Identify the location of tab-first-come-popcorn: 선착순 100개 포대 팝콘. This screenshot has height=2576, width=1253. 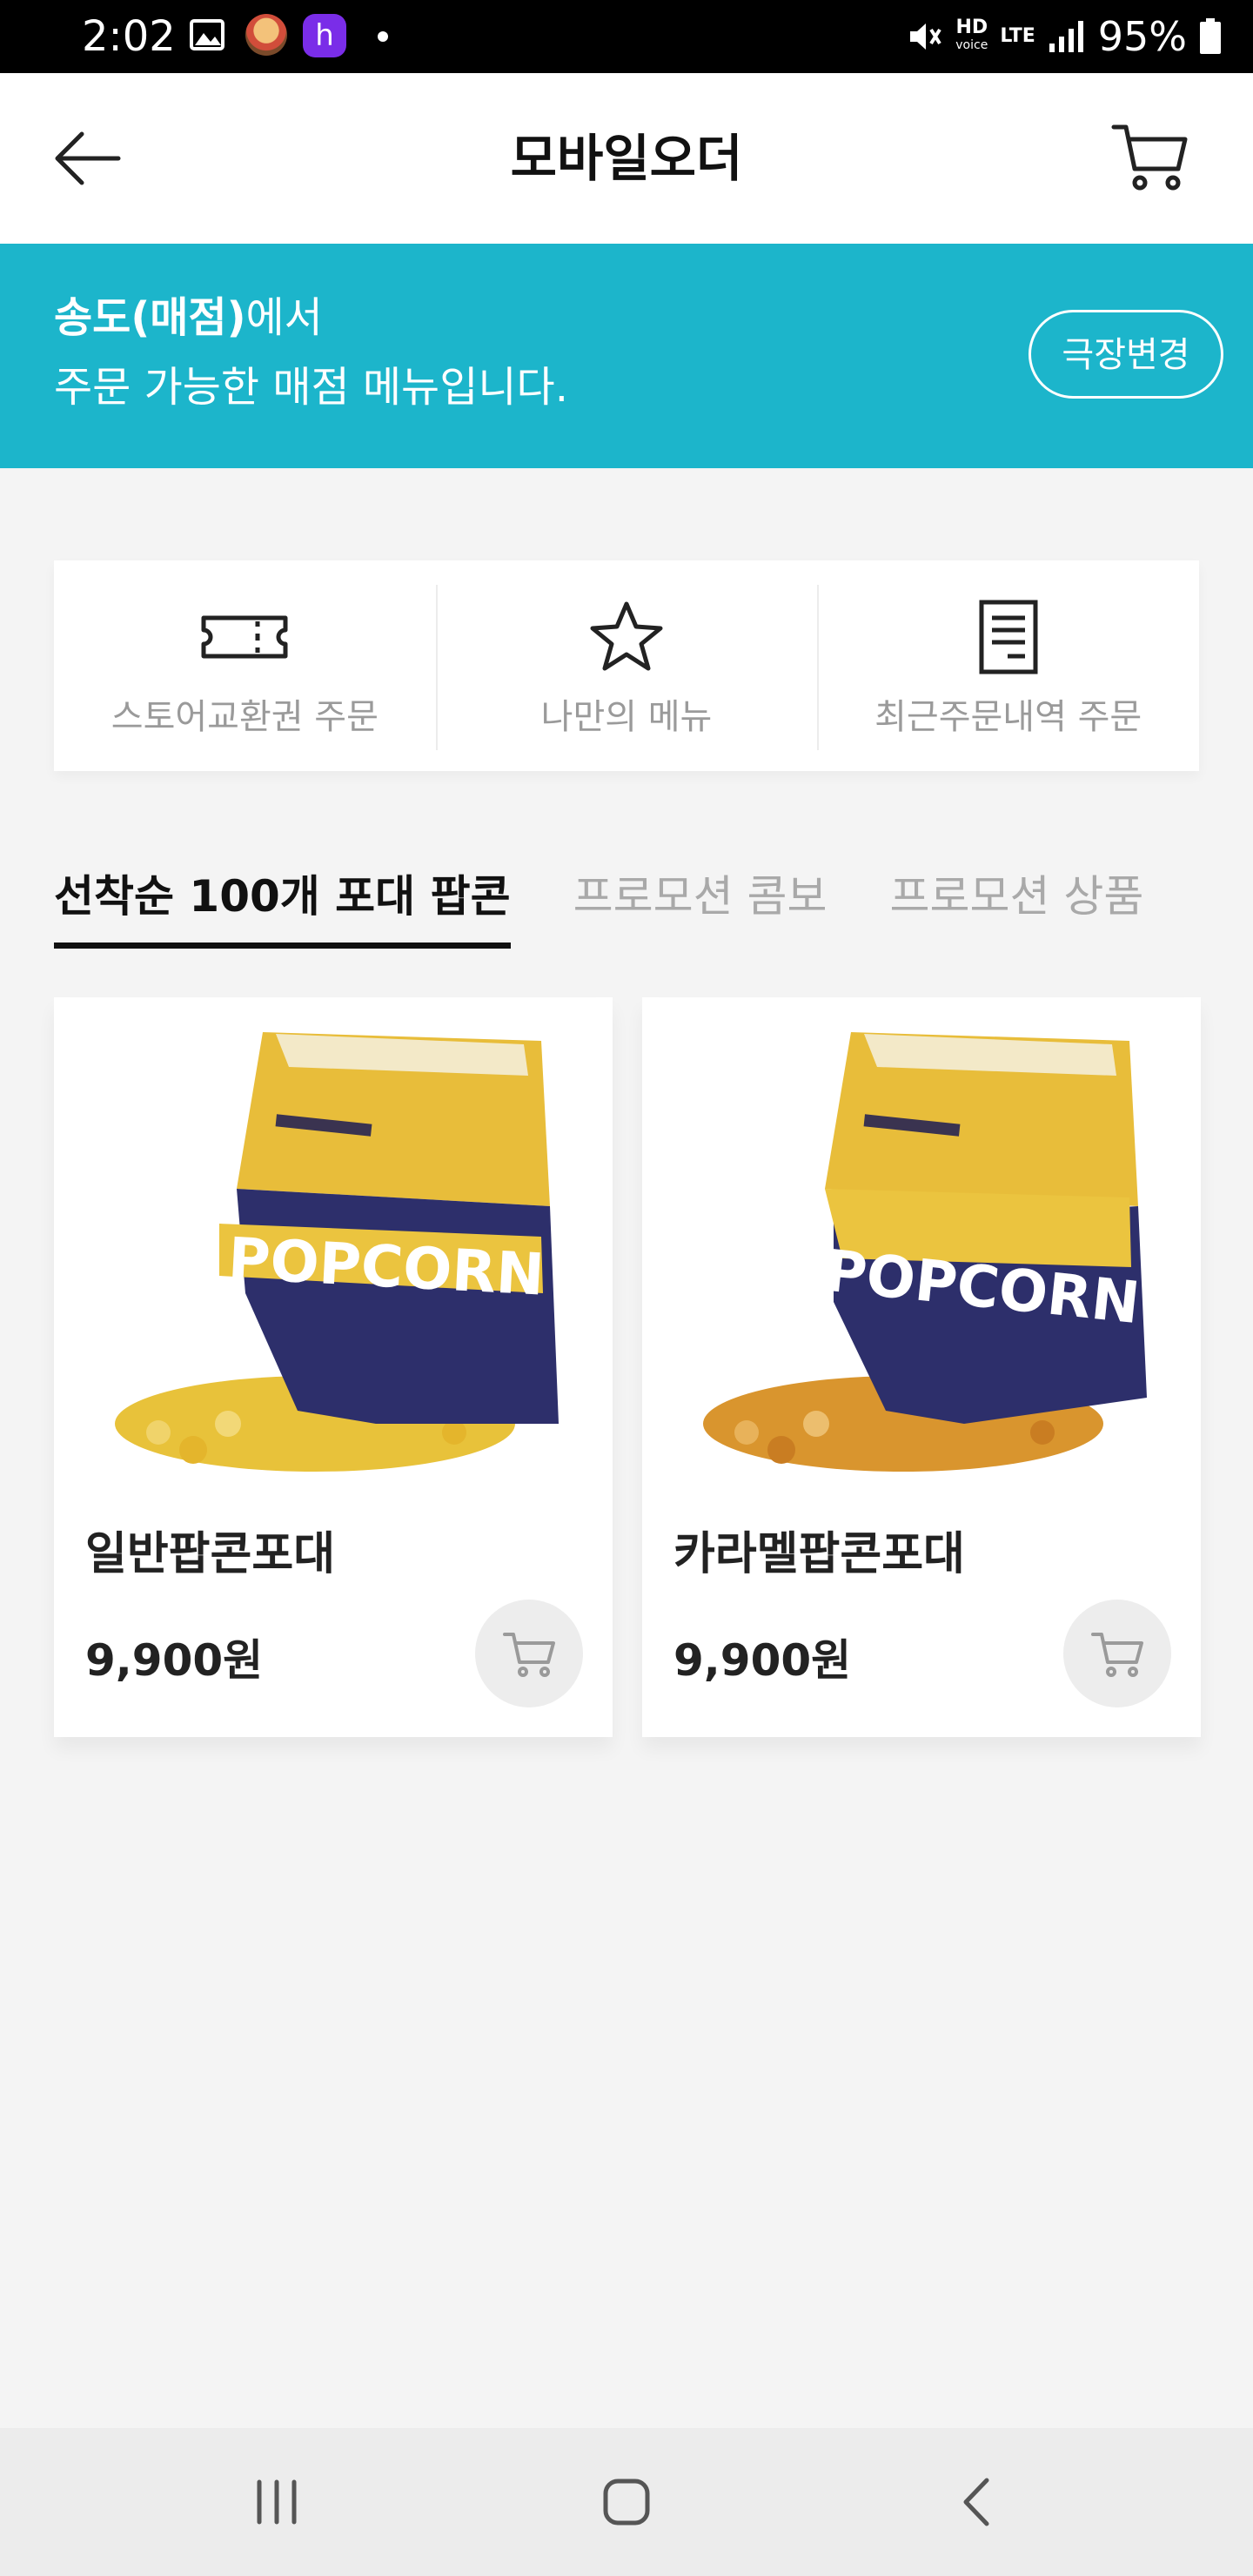
(282, 906).